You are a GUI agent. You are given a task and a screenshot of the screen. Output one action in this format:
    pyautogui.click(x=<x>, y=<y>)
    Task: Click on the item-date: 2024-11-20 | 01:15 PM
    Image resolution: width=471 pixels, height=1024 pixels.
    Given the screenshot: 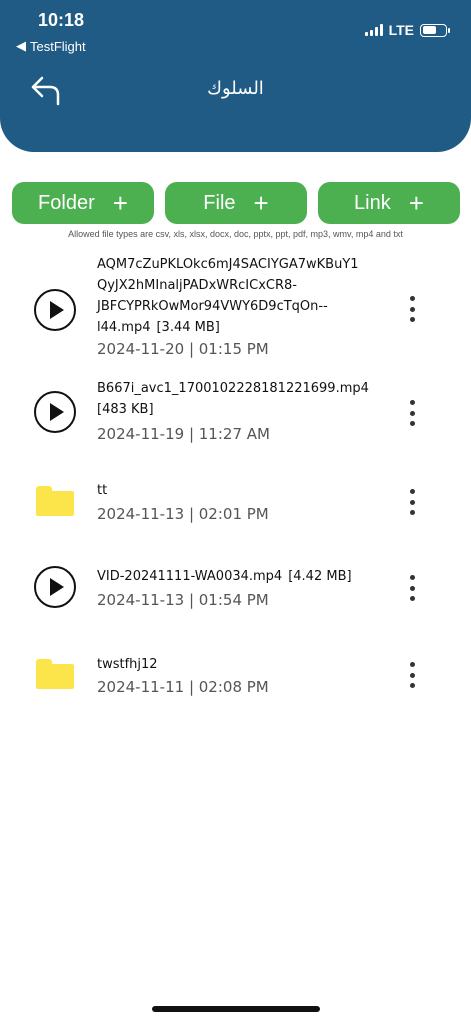 What is the action you would take?
    pyautogui.click(x=183, y=349)
    